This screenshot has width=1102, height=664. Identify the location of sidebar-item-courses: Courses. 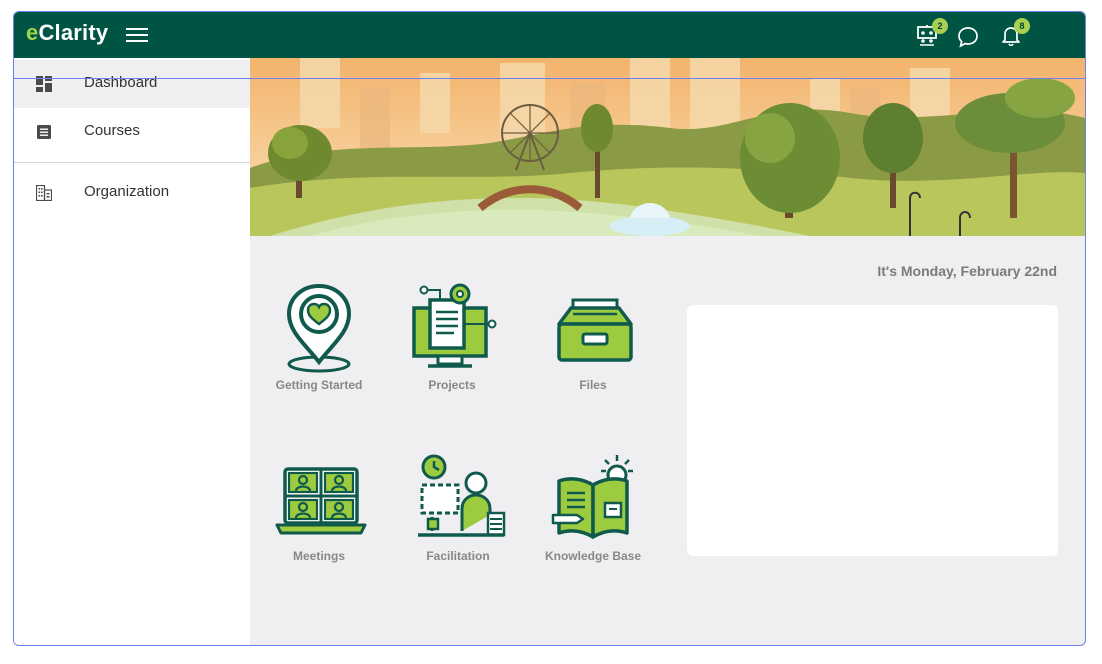
(132, 132).